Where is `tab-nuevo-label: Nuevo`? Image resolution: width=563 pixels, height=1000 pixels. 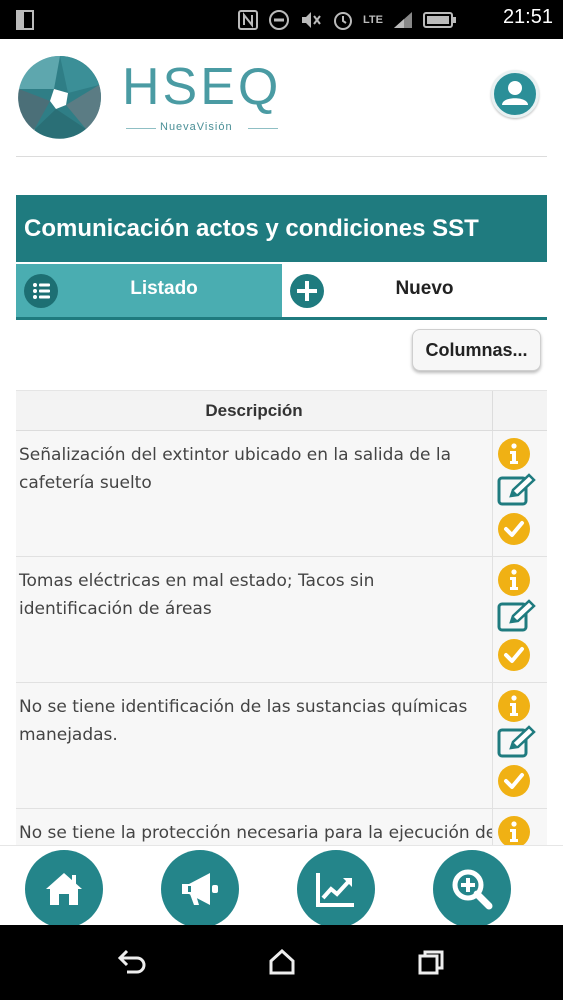 tab-nuevo-label: Nuevo is located at coordinates (424, 288).